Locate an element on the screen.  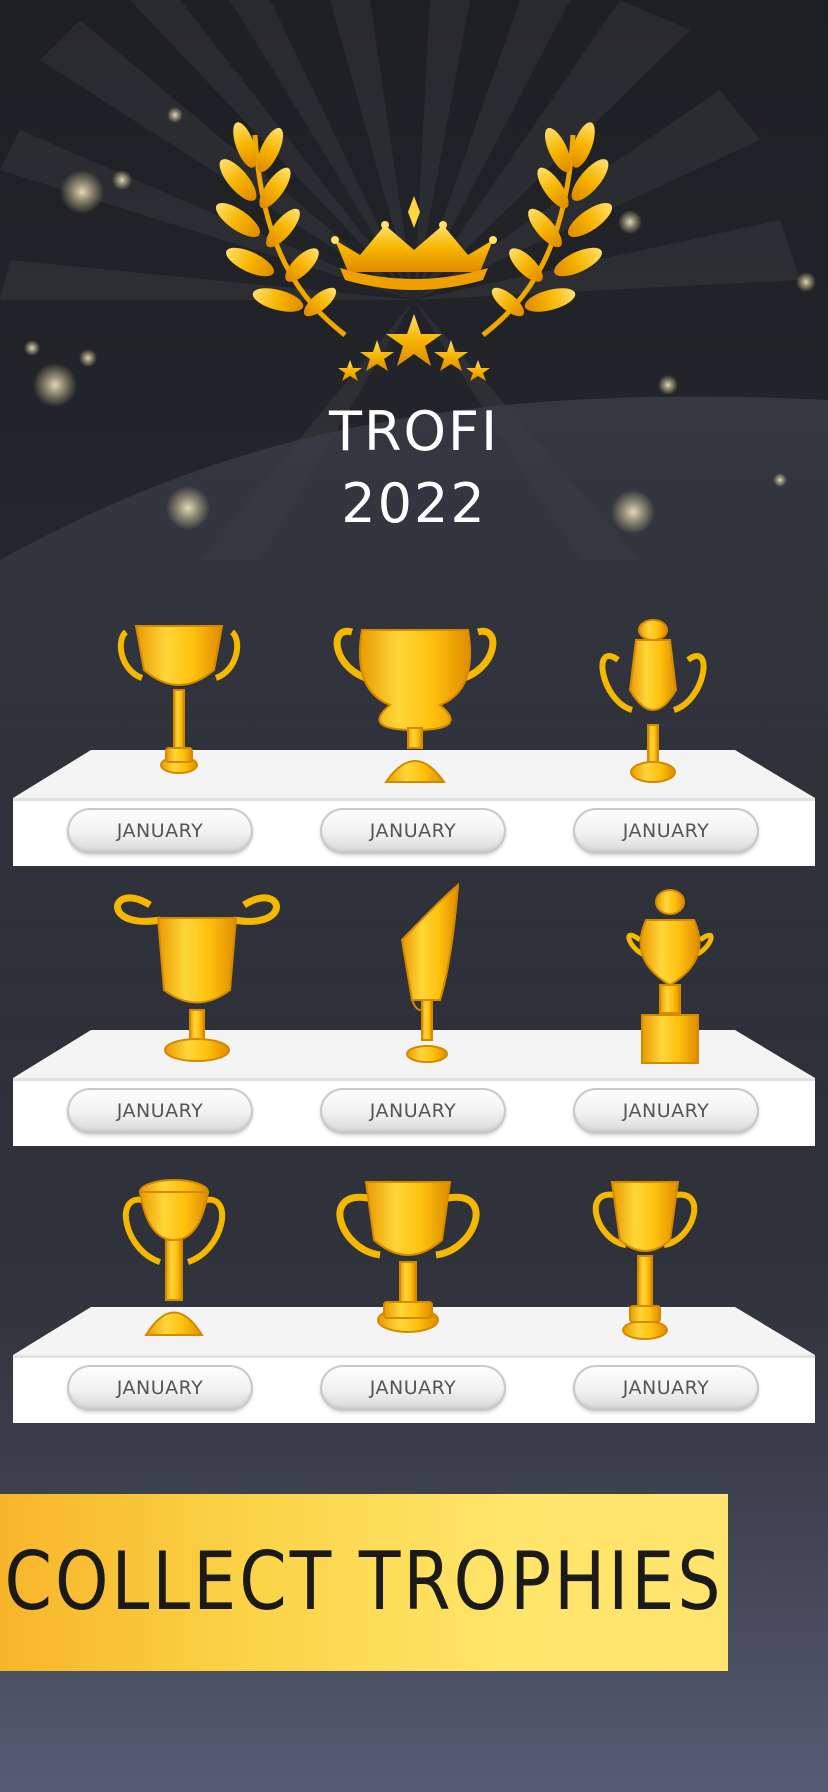
collect-trophies-banner: COLLECT TROPHIES is located at coordinates (364, 1582).